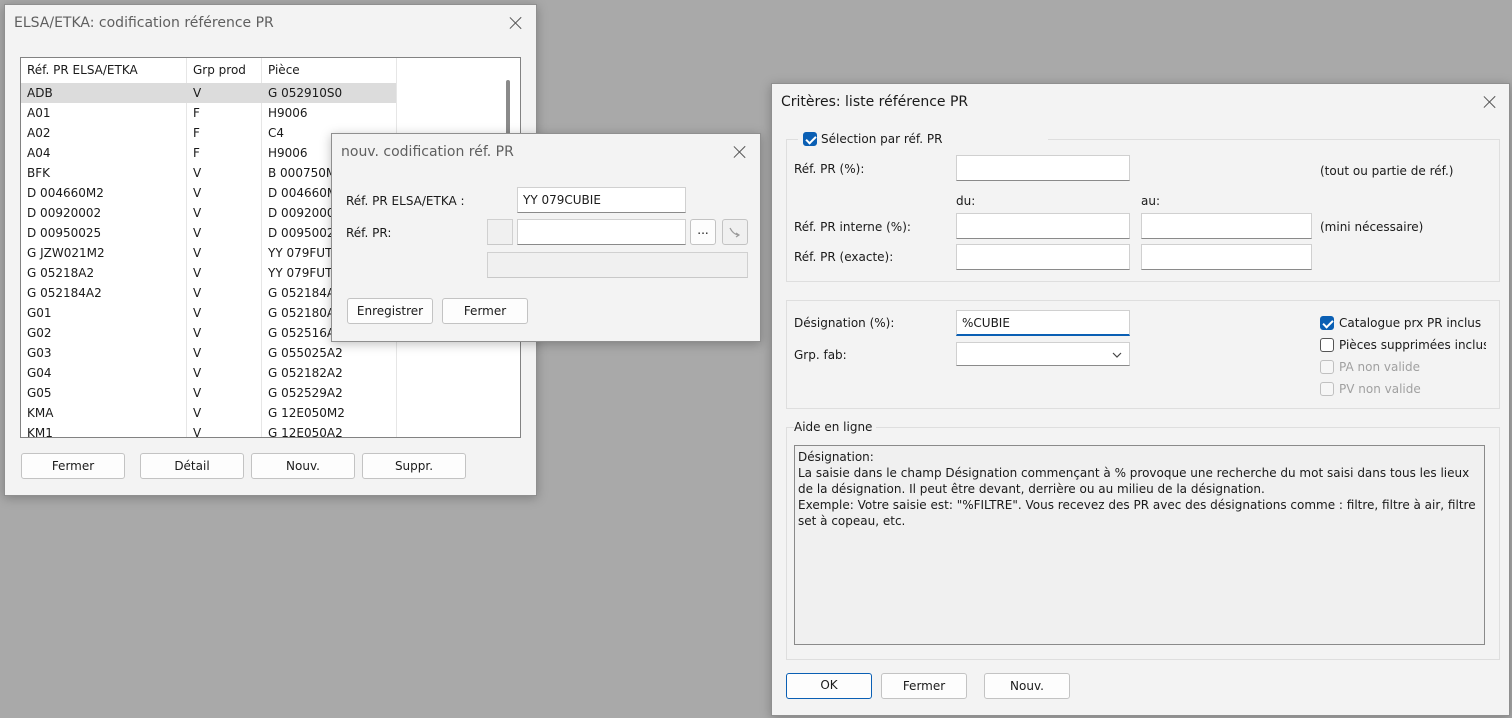 The height and width of the screenshot is (718, 1512). Describe the element at coordinates (1327, 367) in the screenshot. I see `pa-non-valide-checkbox` at that location.